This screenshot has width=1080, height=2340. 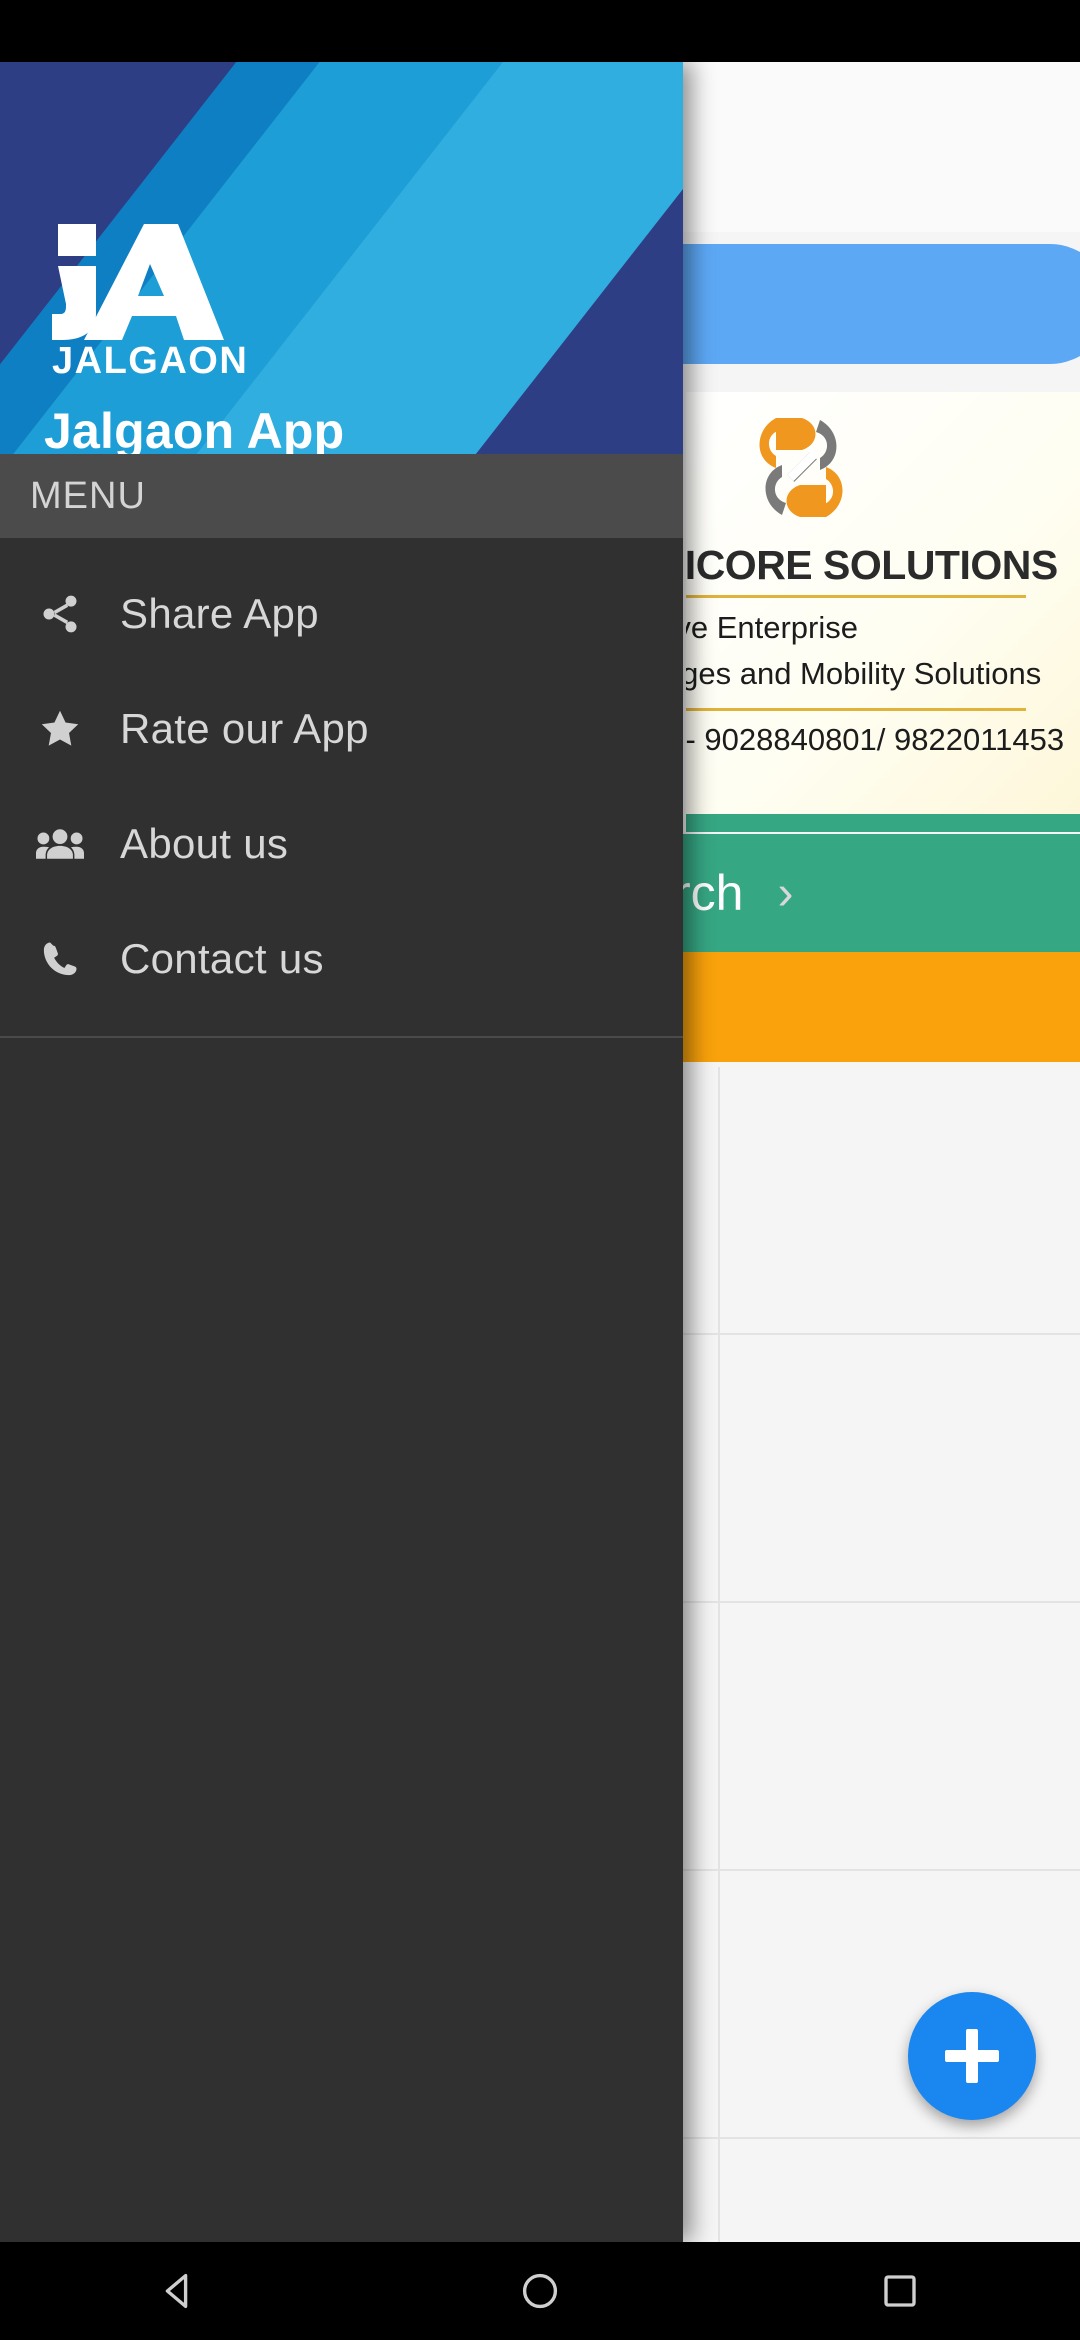 I want to click on menu-item-label: Contact us, so click(x=222, y=958).